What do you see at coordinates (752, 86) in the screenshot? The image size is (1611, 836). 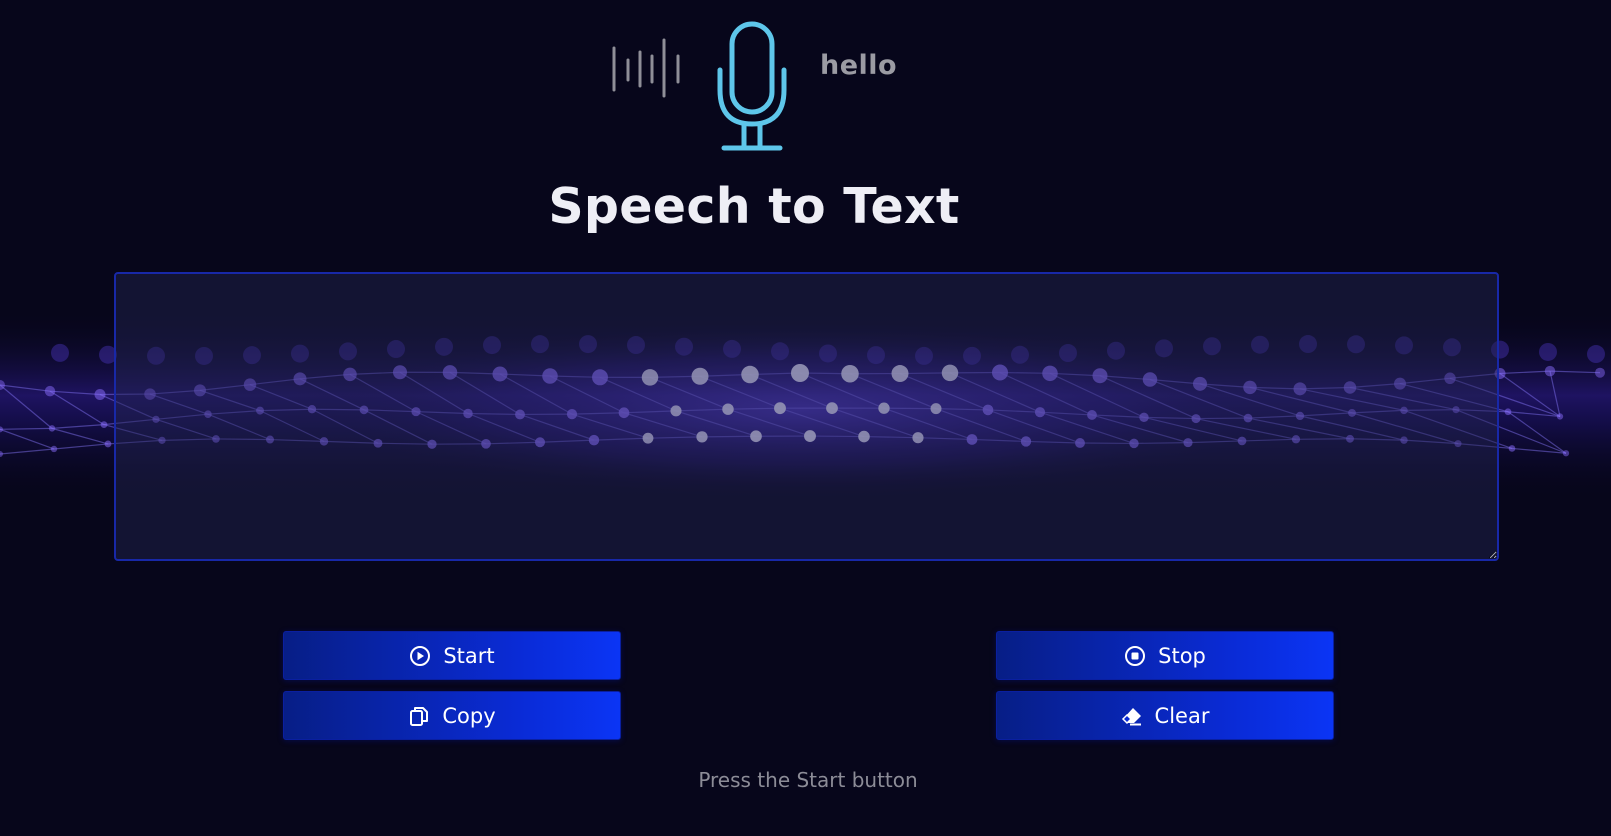 I see `microphone-icon` at bounding box center [752, 86].